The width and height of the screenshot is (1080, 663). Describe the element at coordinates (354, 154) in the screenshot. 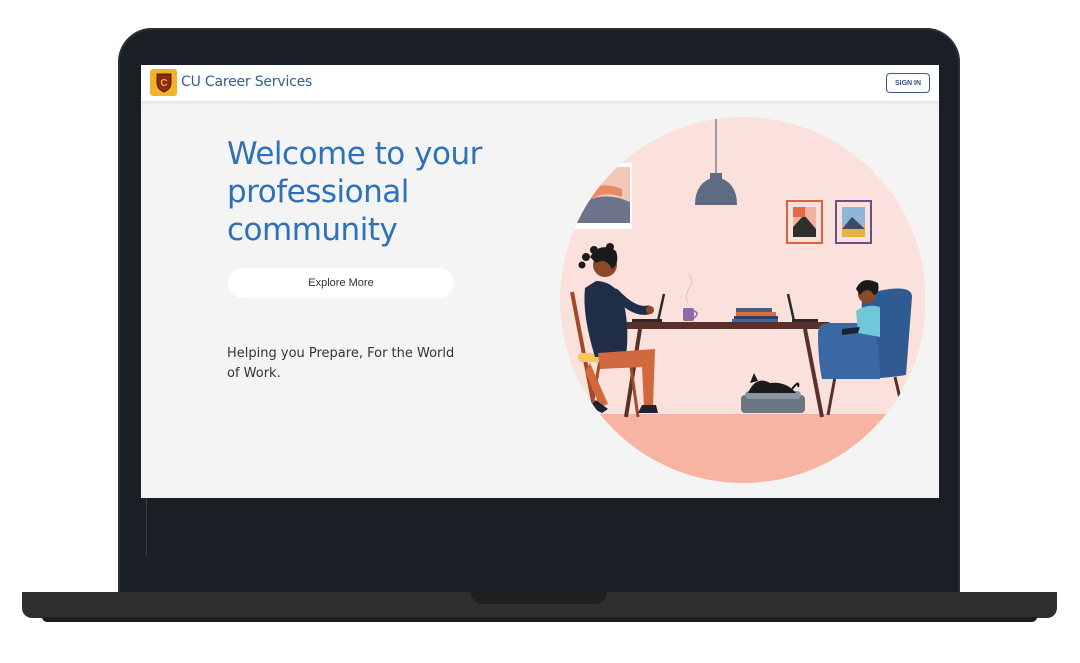

I see `headline-line-1: Welcome to your` at that location.